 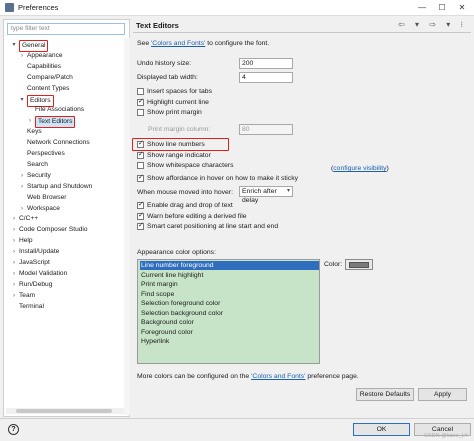 What do you see at coordinates (229, 275) in the screenshot?
I see `color-option-item: Current line highlight` at bounding box center [229, 275].